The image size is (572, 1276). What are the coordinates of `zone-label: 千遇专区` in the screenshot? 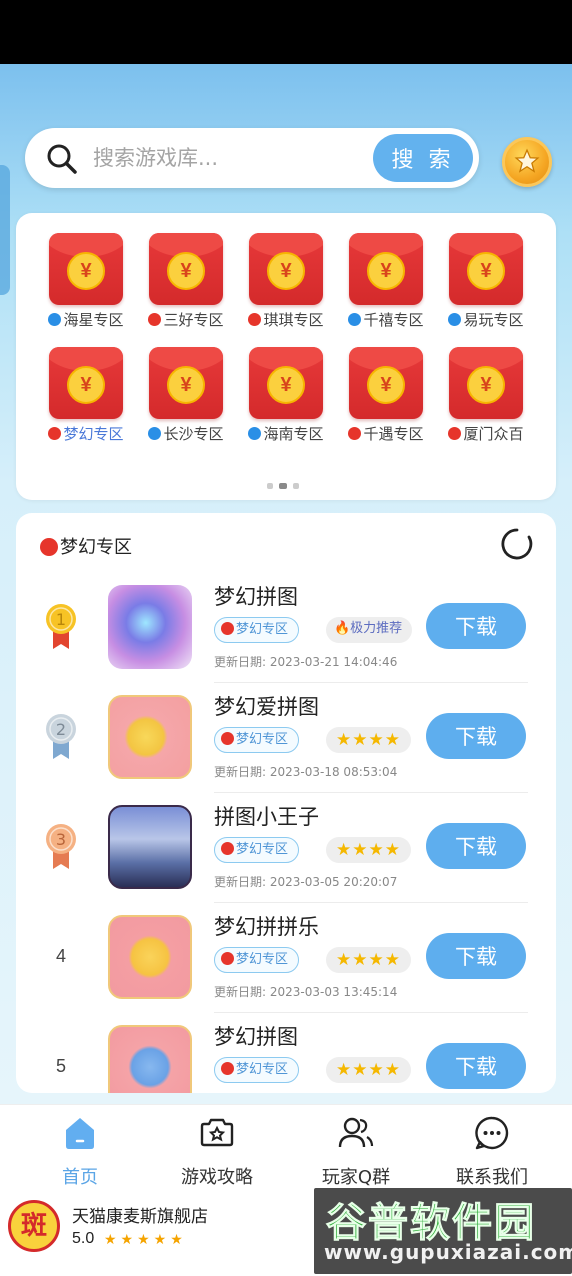 It's located at (386, 433).